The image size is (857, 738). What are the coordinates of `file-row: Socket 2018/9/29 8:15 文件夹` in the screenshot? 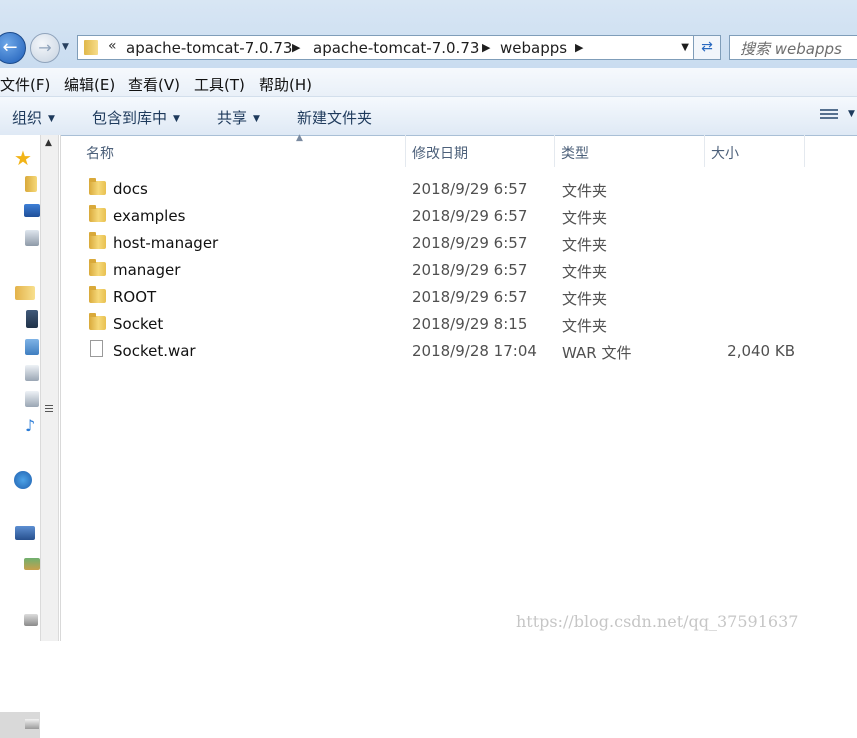 It's located at (468, 324).